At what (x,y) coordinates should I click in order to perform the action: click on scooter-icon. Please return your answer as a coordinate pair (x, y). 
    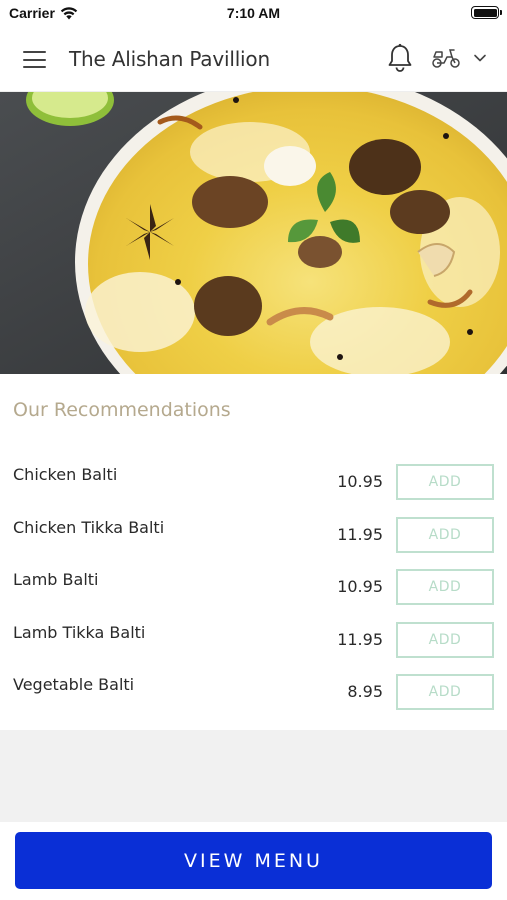
    Looking at the image, I should click on (446, 58).